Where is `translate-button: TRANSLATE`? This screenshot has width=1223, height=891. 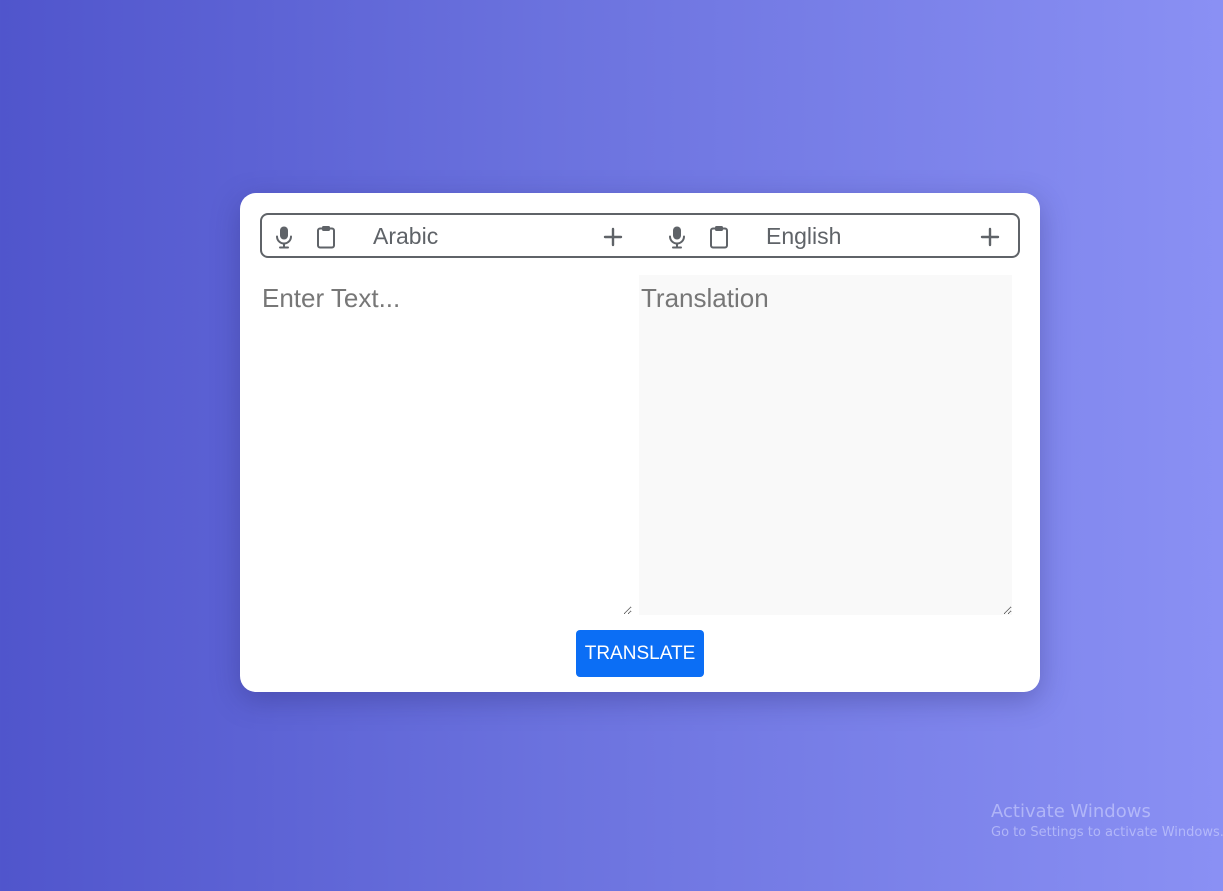 translate-button: TRANSLATE is located at coordinates (640, 653).